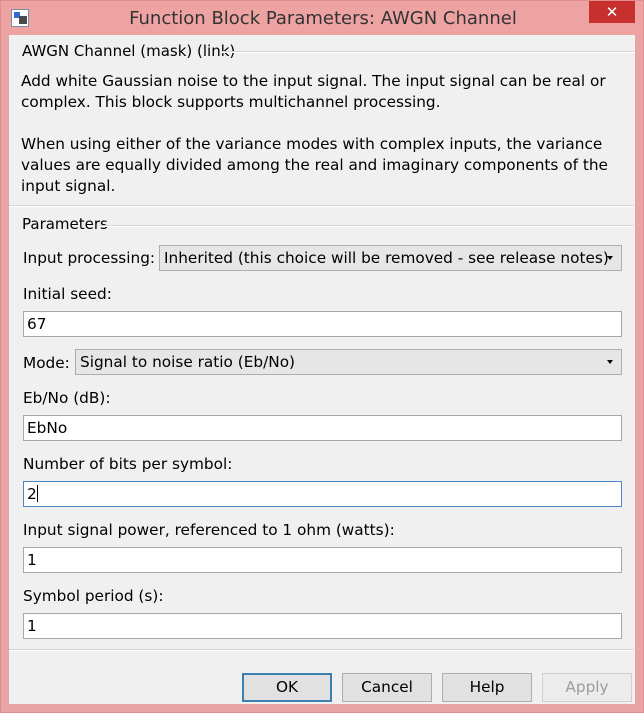 The image size is (644, 713). I want to click on ebno-label: Eb/No (dB):, so click(67, 398).